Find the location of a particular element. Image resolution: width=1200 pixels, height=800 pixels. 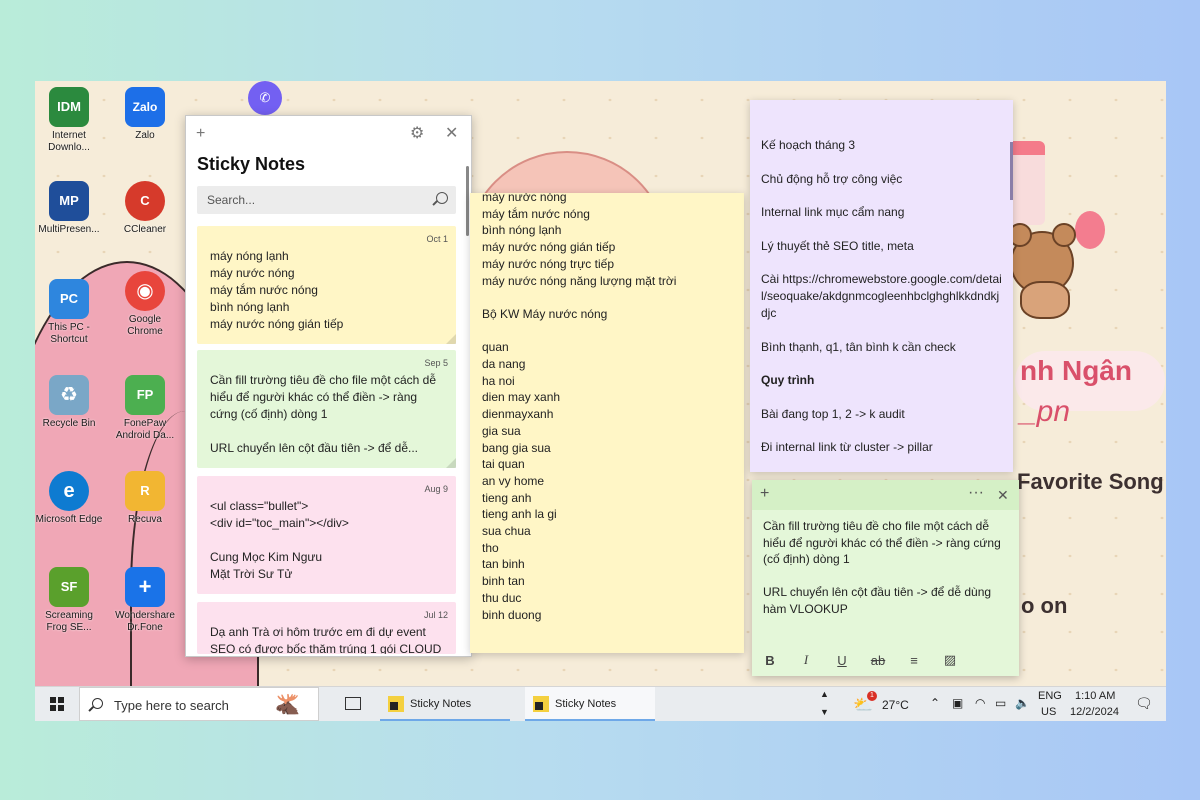

note-line: Bình thạnh, q1, tân bình k cần check is located at coordinates (858, 346).